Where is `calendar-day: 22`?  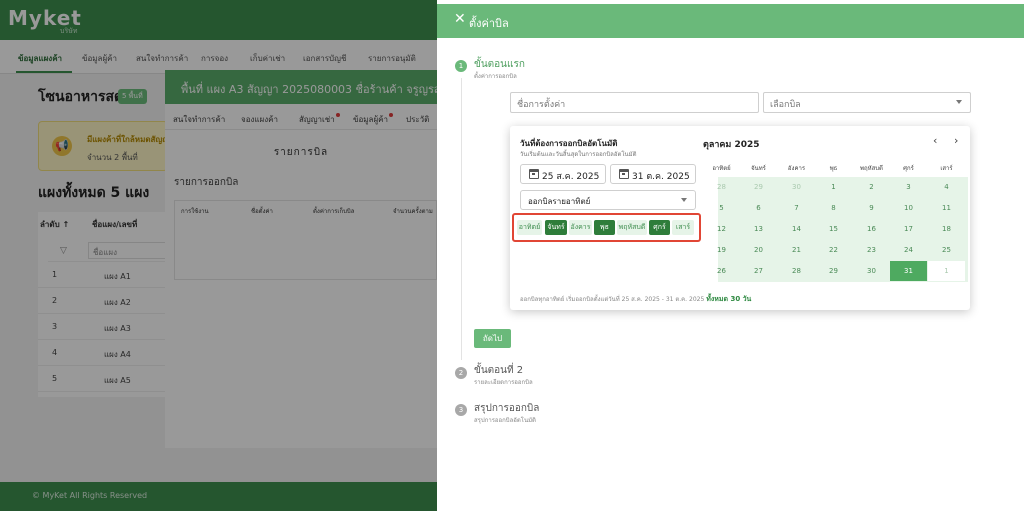 calendar-day: 22 is located at coordinates (833, 250).